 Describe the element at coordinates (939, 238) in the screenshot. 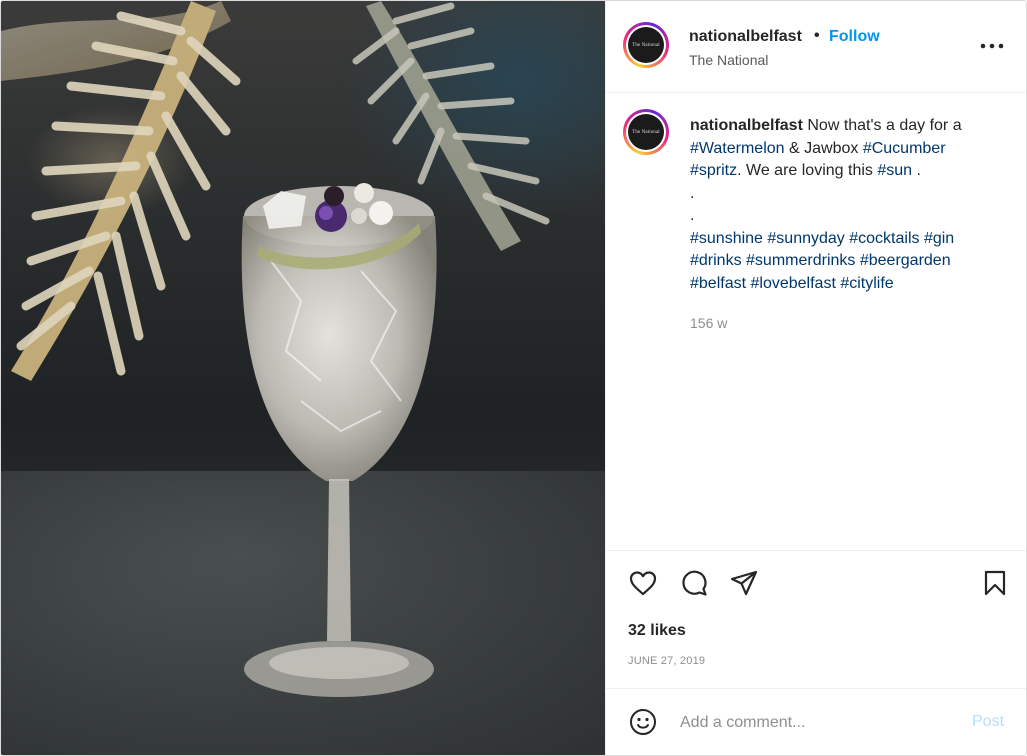

I see `hashtag: #gin` at that location.